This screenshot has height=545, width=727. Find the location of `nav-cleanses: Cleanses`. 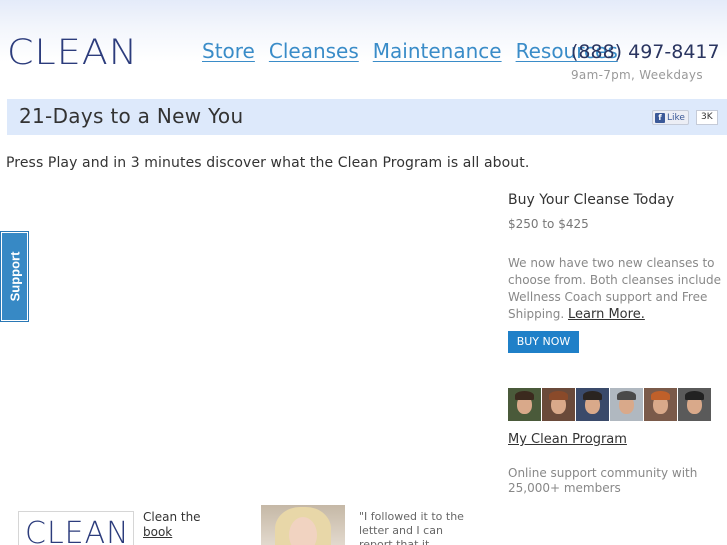

nav-cleanses: Cleanses is located at coordinates (314, 51).